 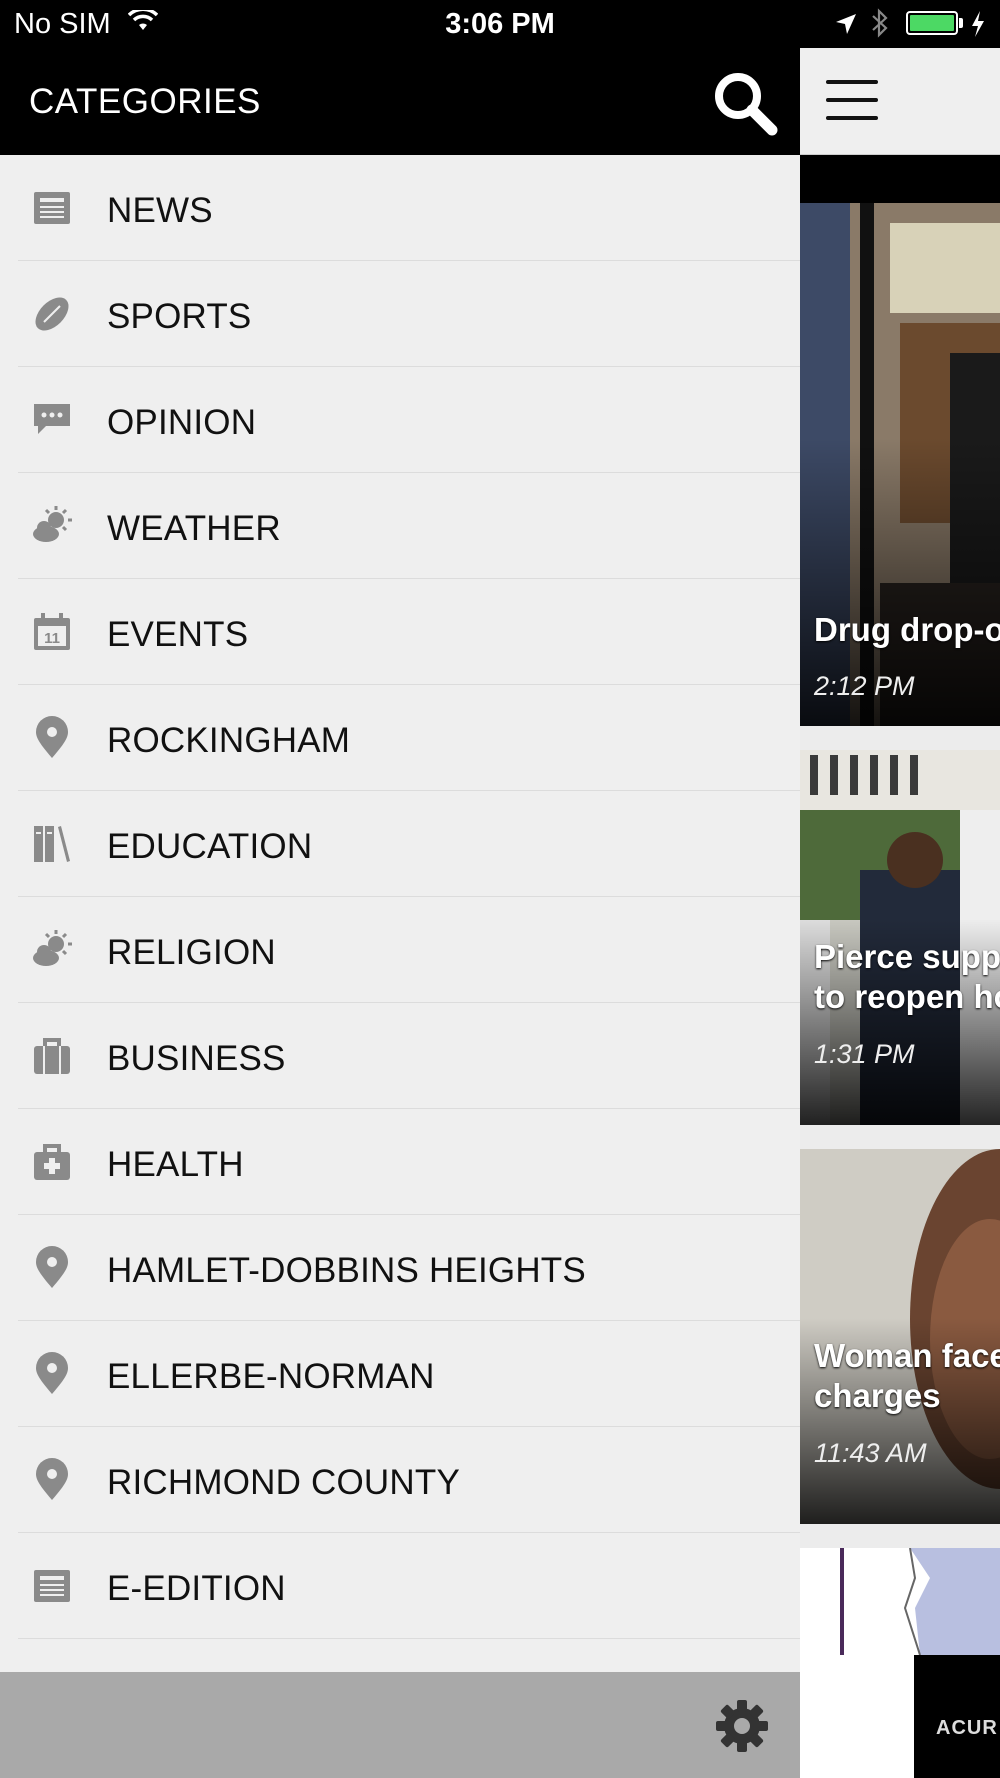 I want to click on category-label: BUSINESS, so click(x=196, y=1058).